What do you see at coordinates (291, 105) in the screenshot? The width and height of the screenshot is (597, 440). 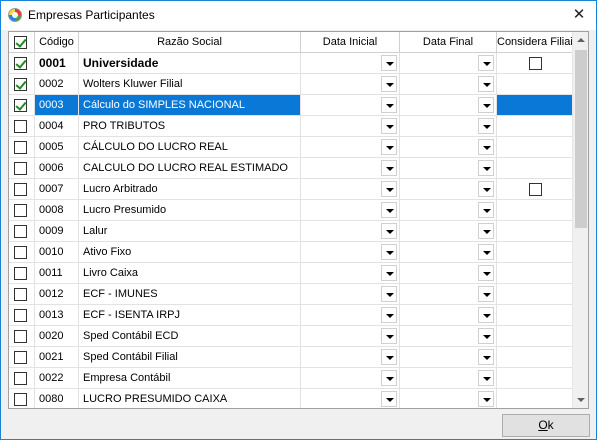 I see `table-row: 0003 Cálculo do SIMPLES NACIONAL` at bounding box center [291, 105].